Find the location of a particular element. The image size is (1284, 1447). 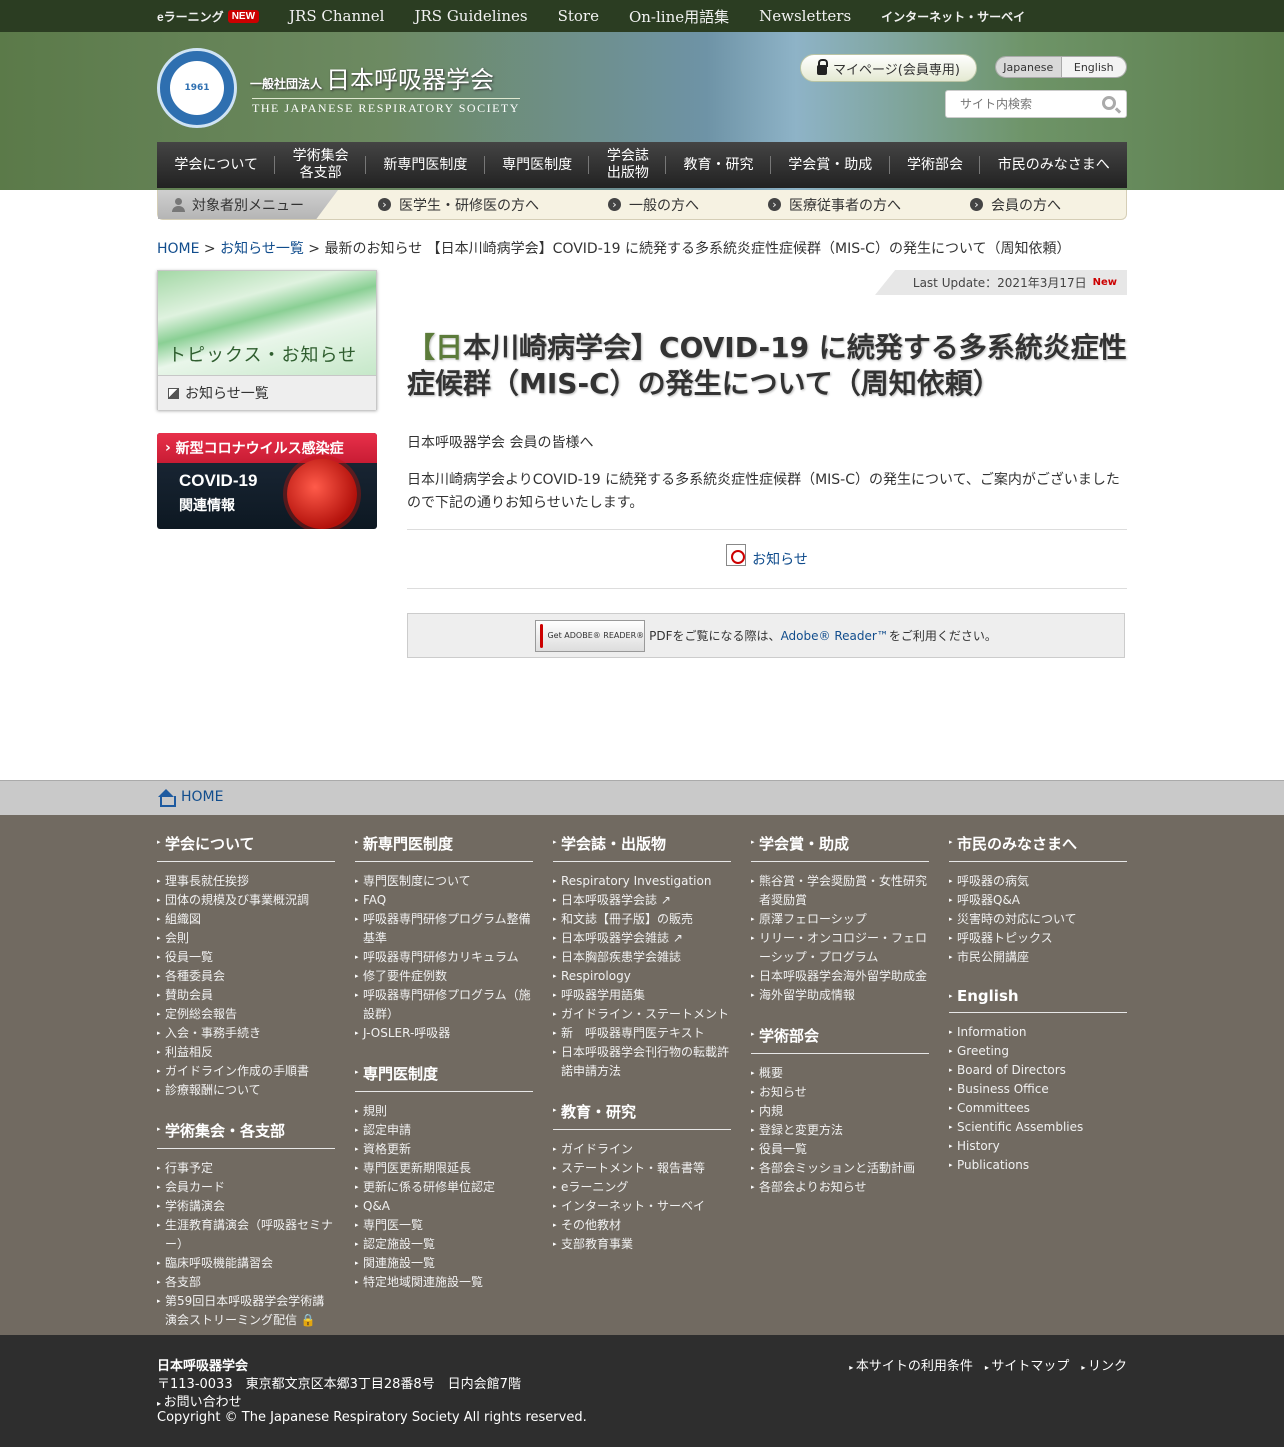

gnav-citizens: 市民のみなさまへ is located at coordinates (1053, 165).